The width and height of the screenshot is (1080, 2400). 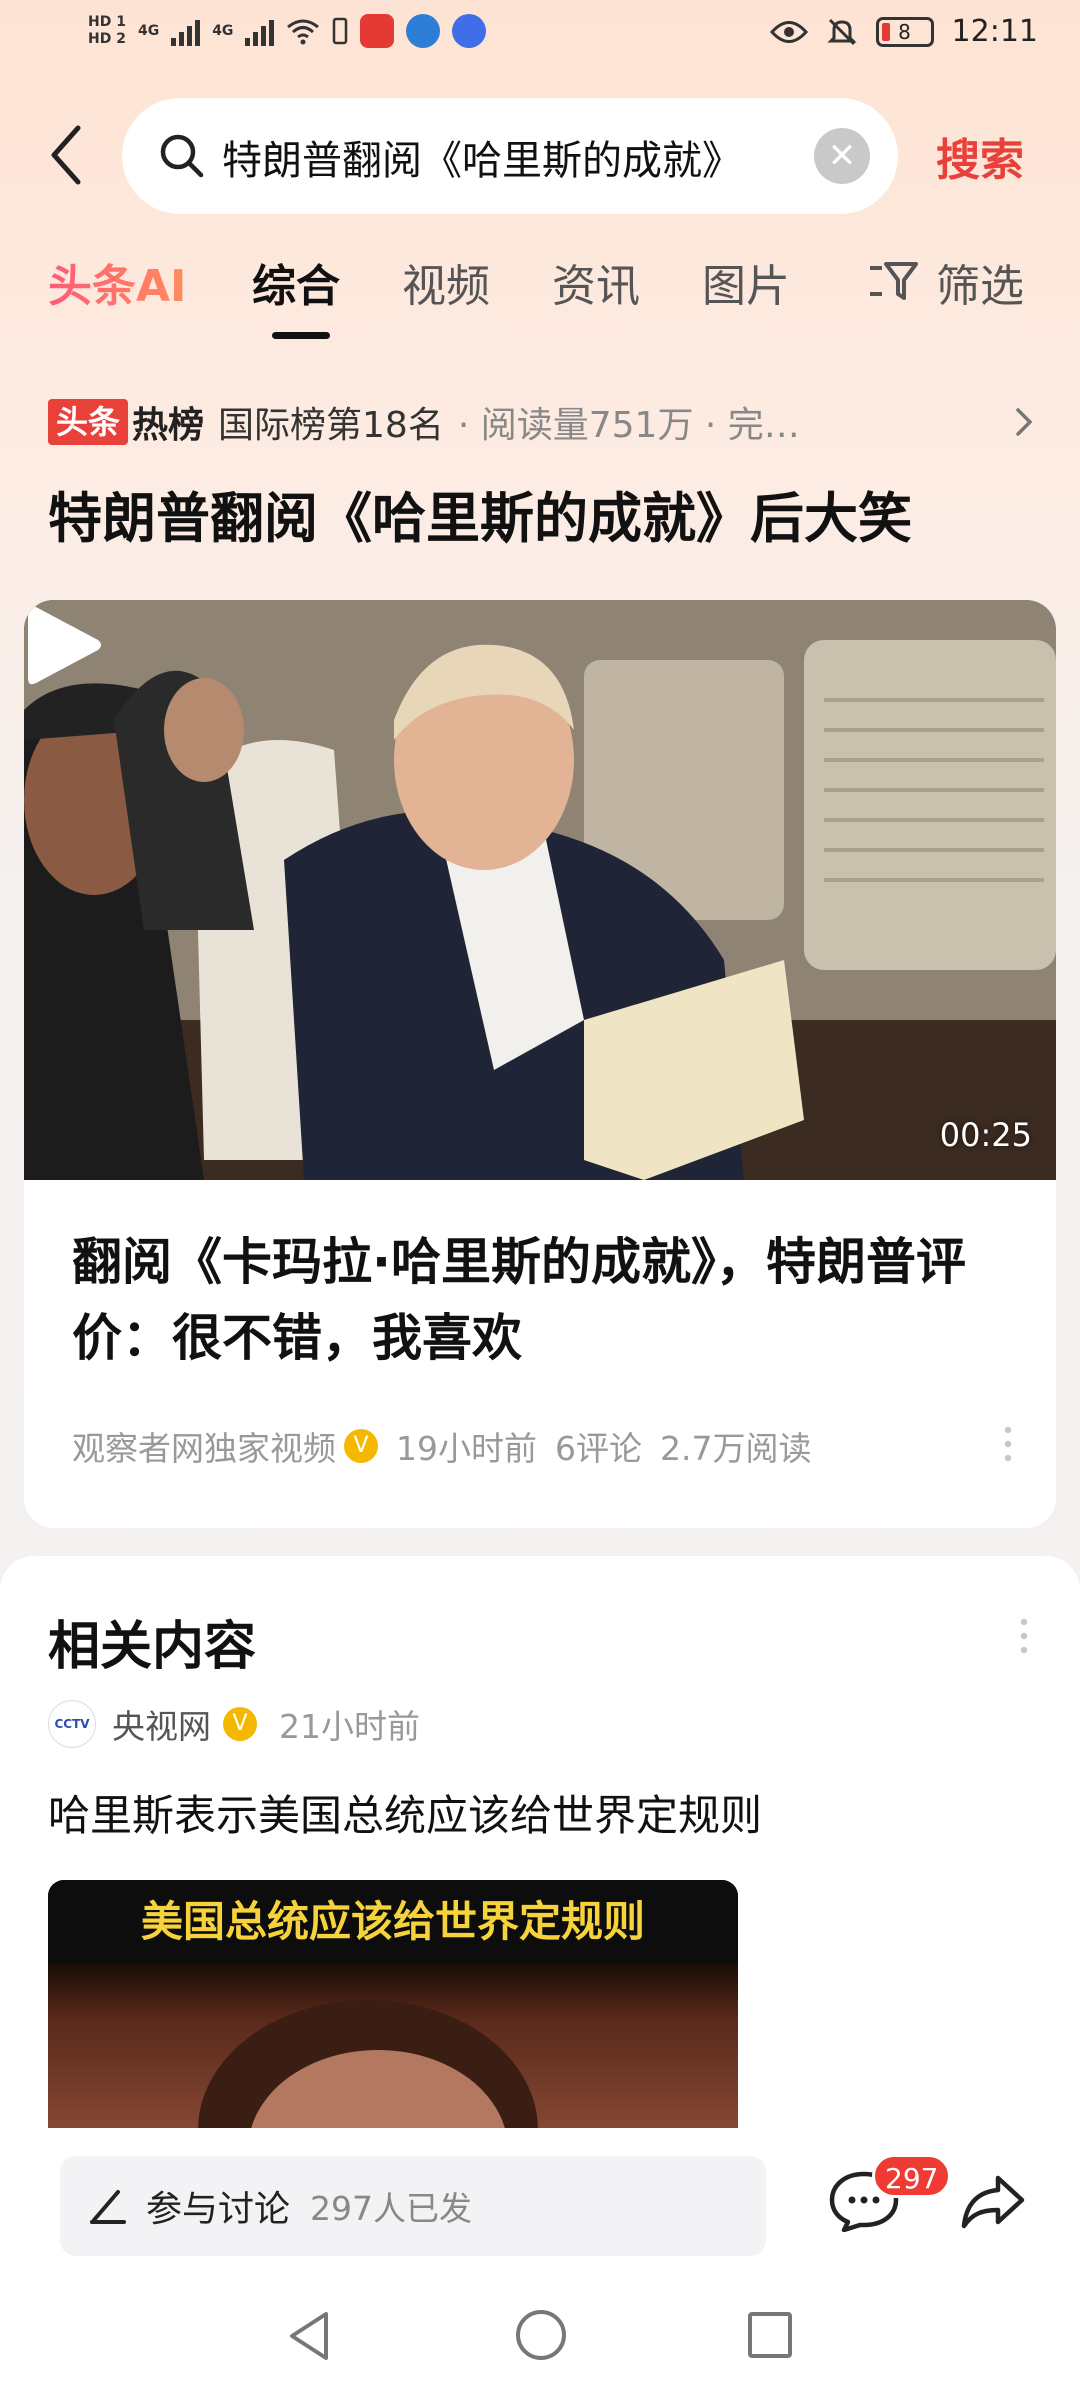 I want to click on video-reads: 2.7万阅读, so click(x=736, y=1448).